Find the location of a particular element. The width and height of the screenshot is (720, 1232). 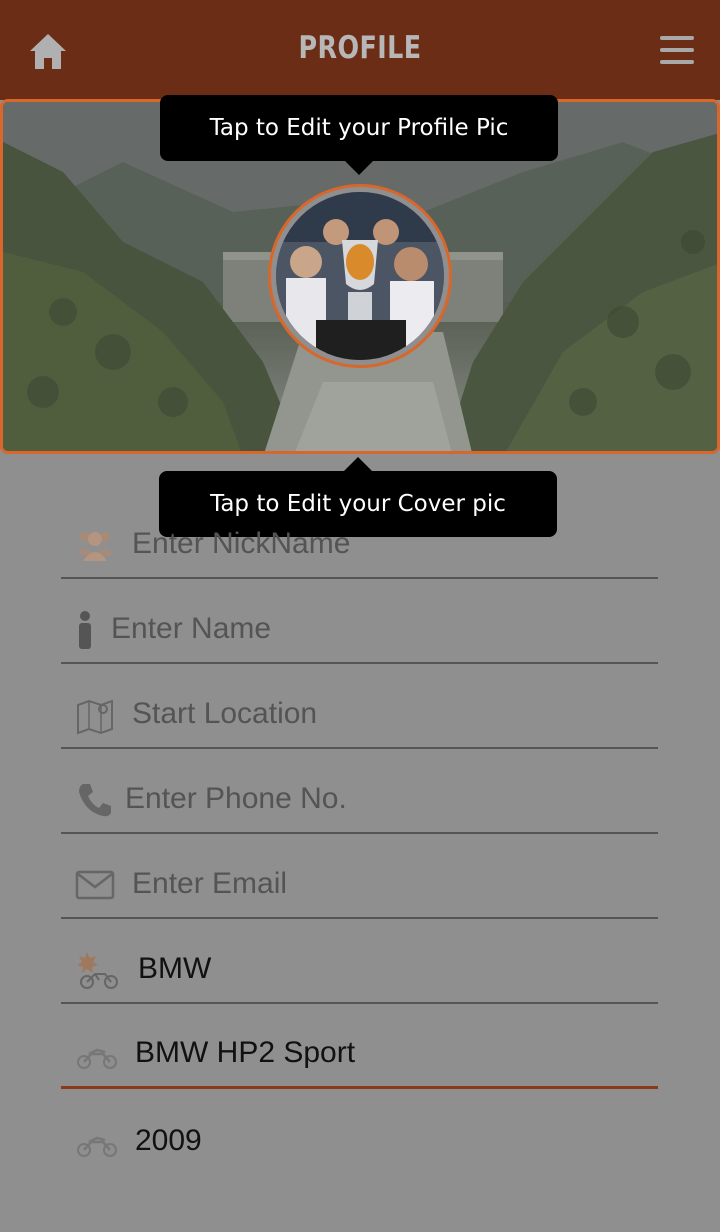

page-title: PROFILE is located at coordinates (360, 48).